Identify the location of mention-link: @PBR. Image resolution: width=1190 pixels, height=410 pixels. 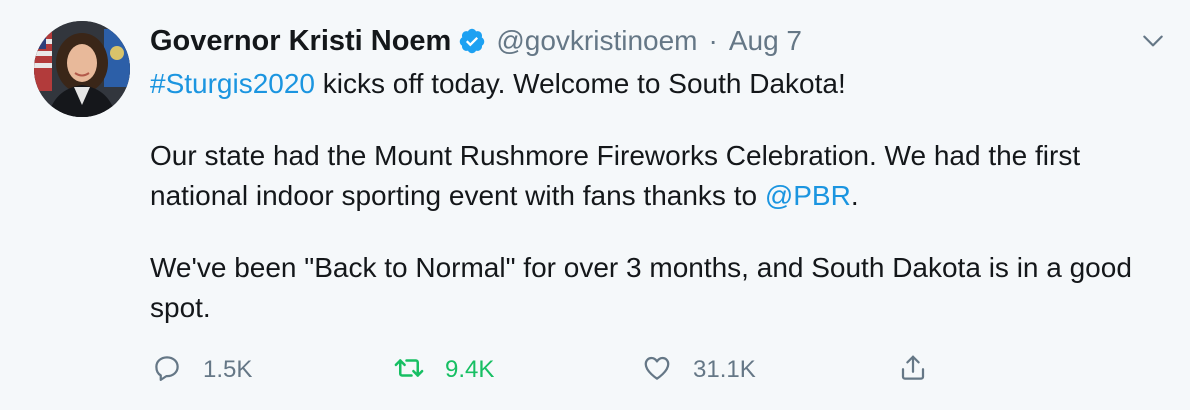
(808, 195).